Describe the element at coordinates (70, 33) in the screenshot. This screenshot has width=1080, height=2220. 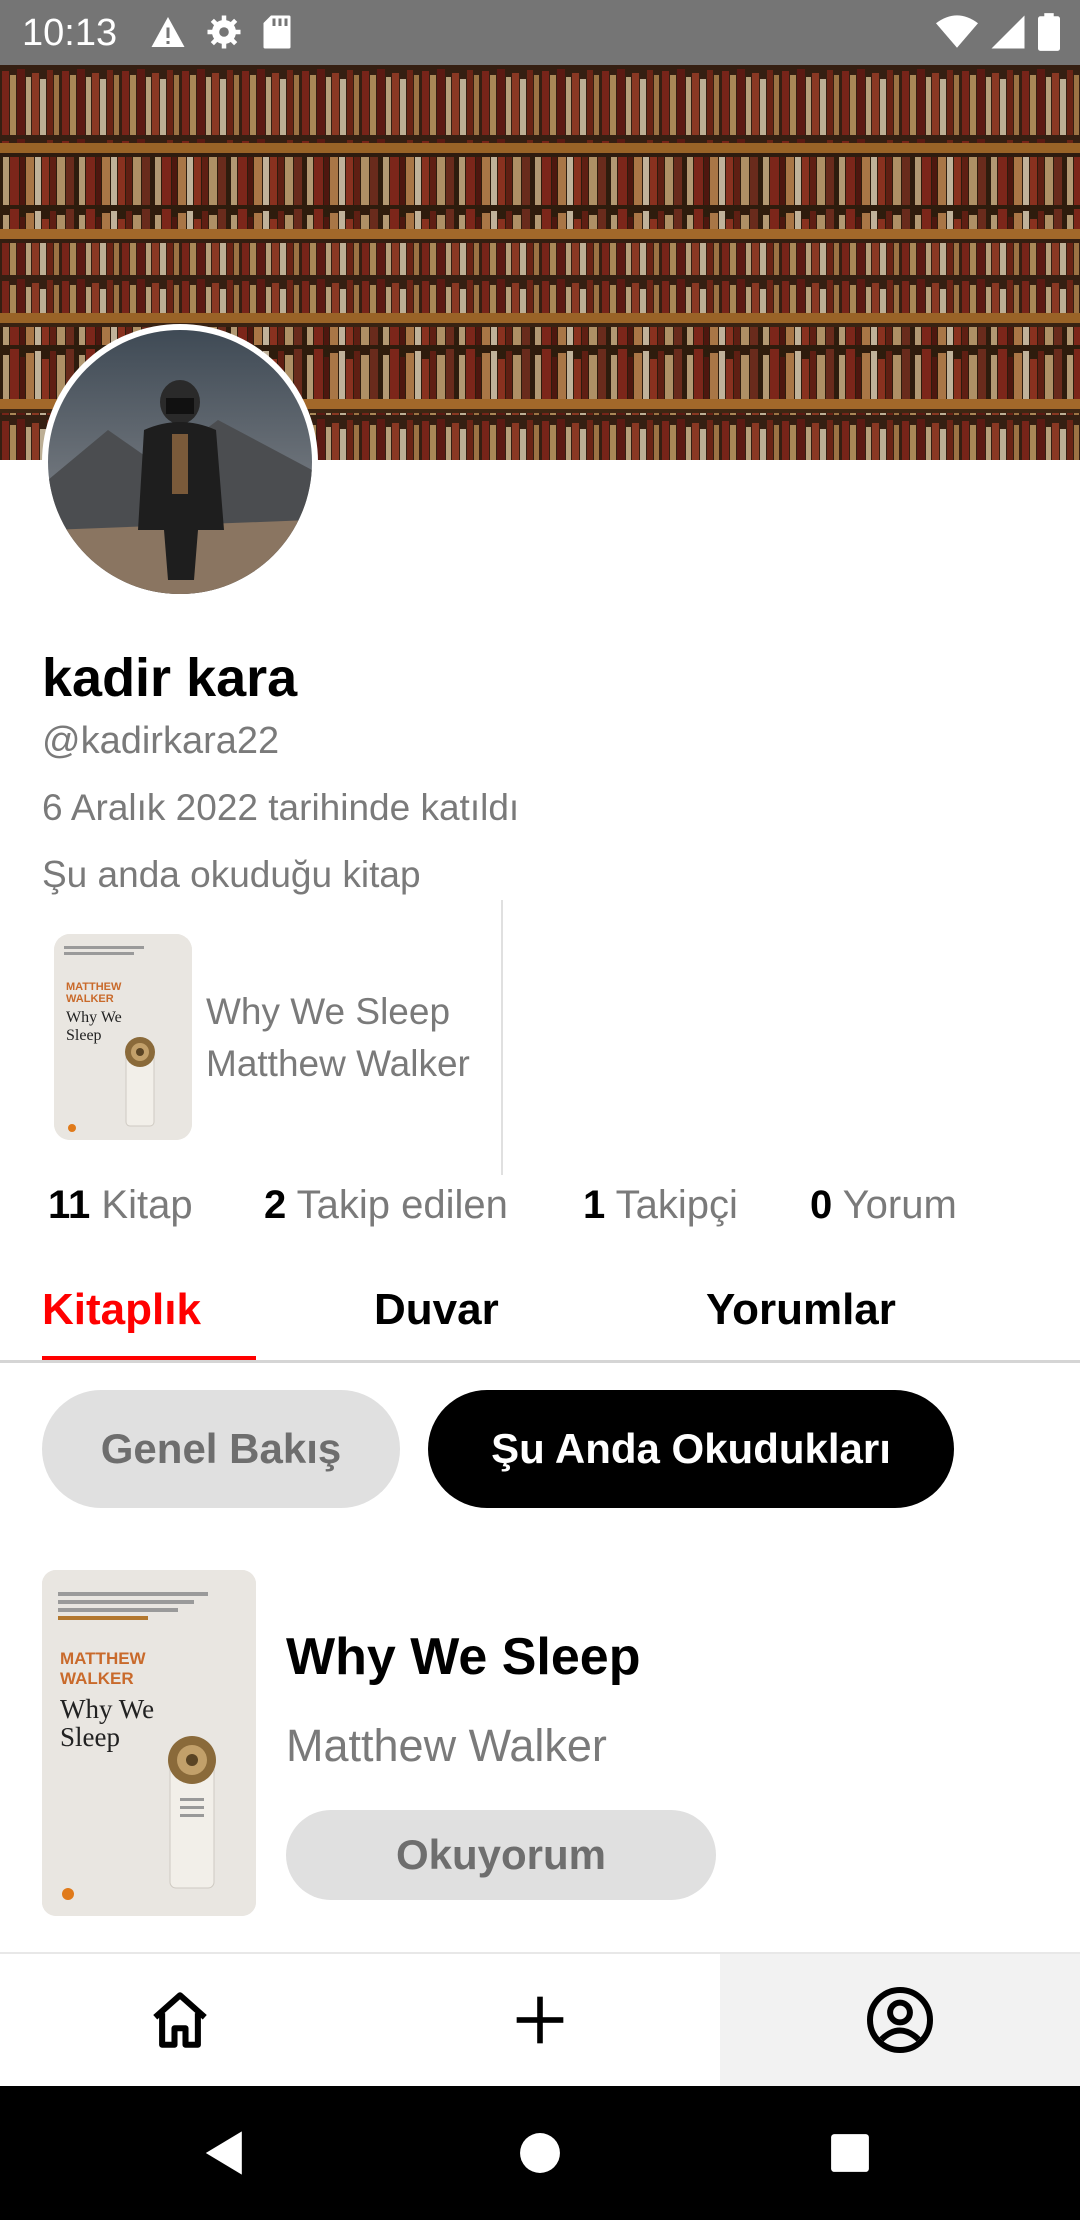
I see `status-time: 10:13` at that location.